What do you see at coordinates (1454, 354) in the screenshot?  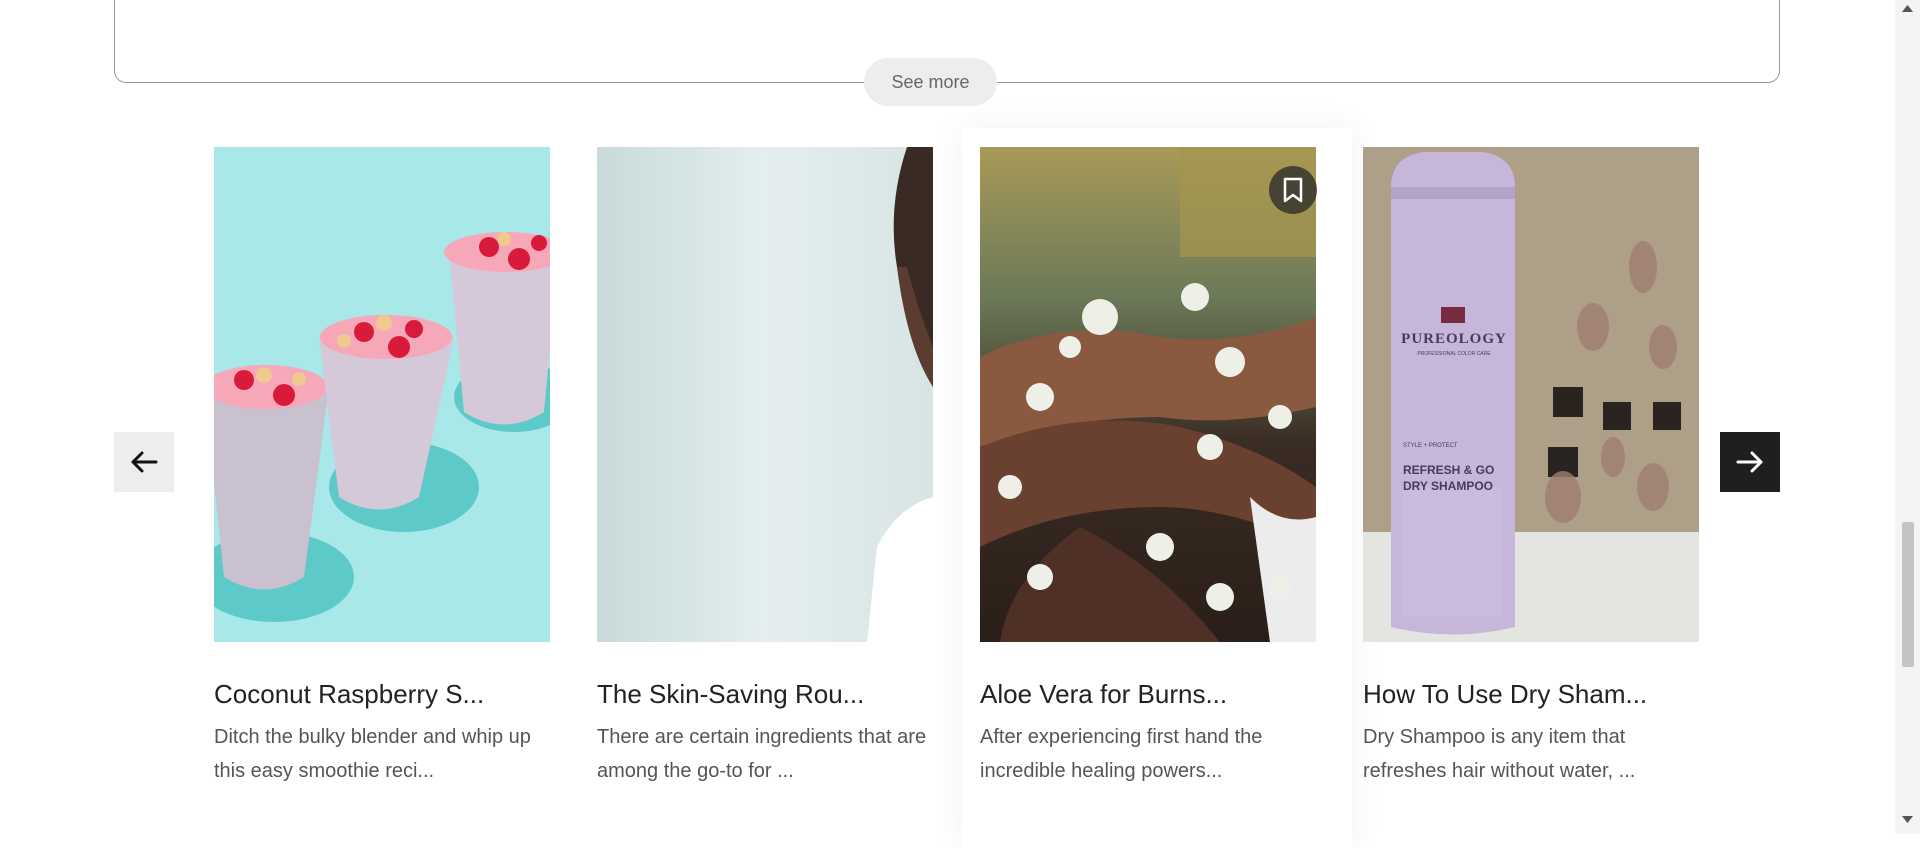 I see `product-tagline-label: PROFESSIONAL COLOR CARE` at bounding box center [1454, 354].